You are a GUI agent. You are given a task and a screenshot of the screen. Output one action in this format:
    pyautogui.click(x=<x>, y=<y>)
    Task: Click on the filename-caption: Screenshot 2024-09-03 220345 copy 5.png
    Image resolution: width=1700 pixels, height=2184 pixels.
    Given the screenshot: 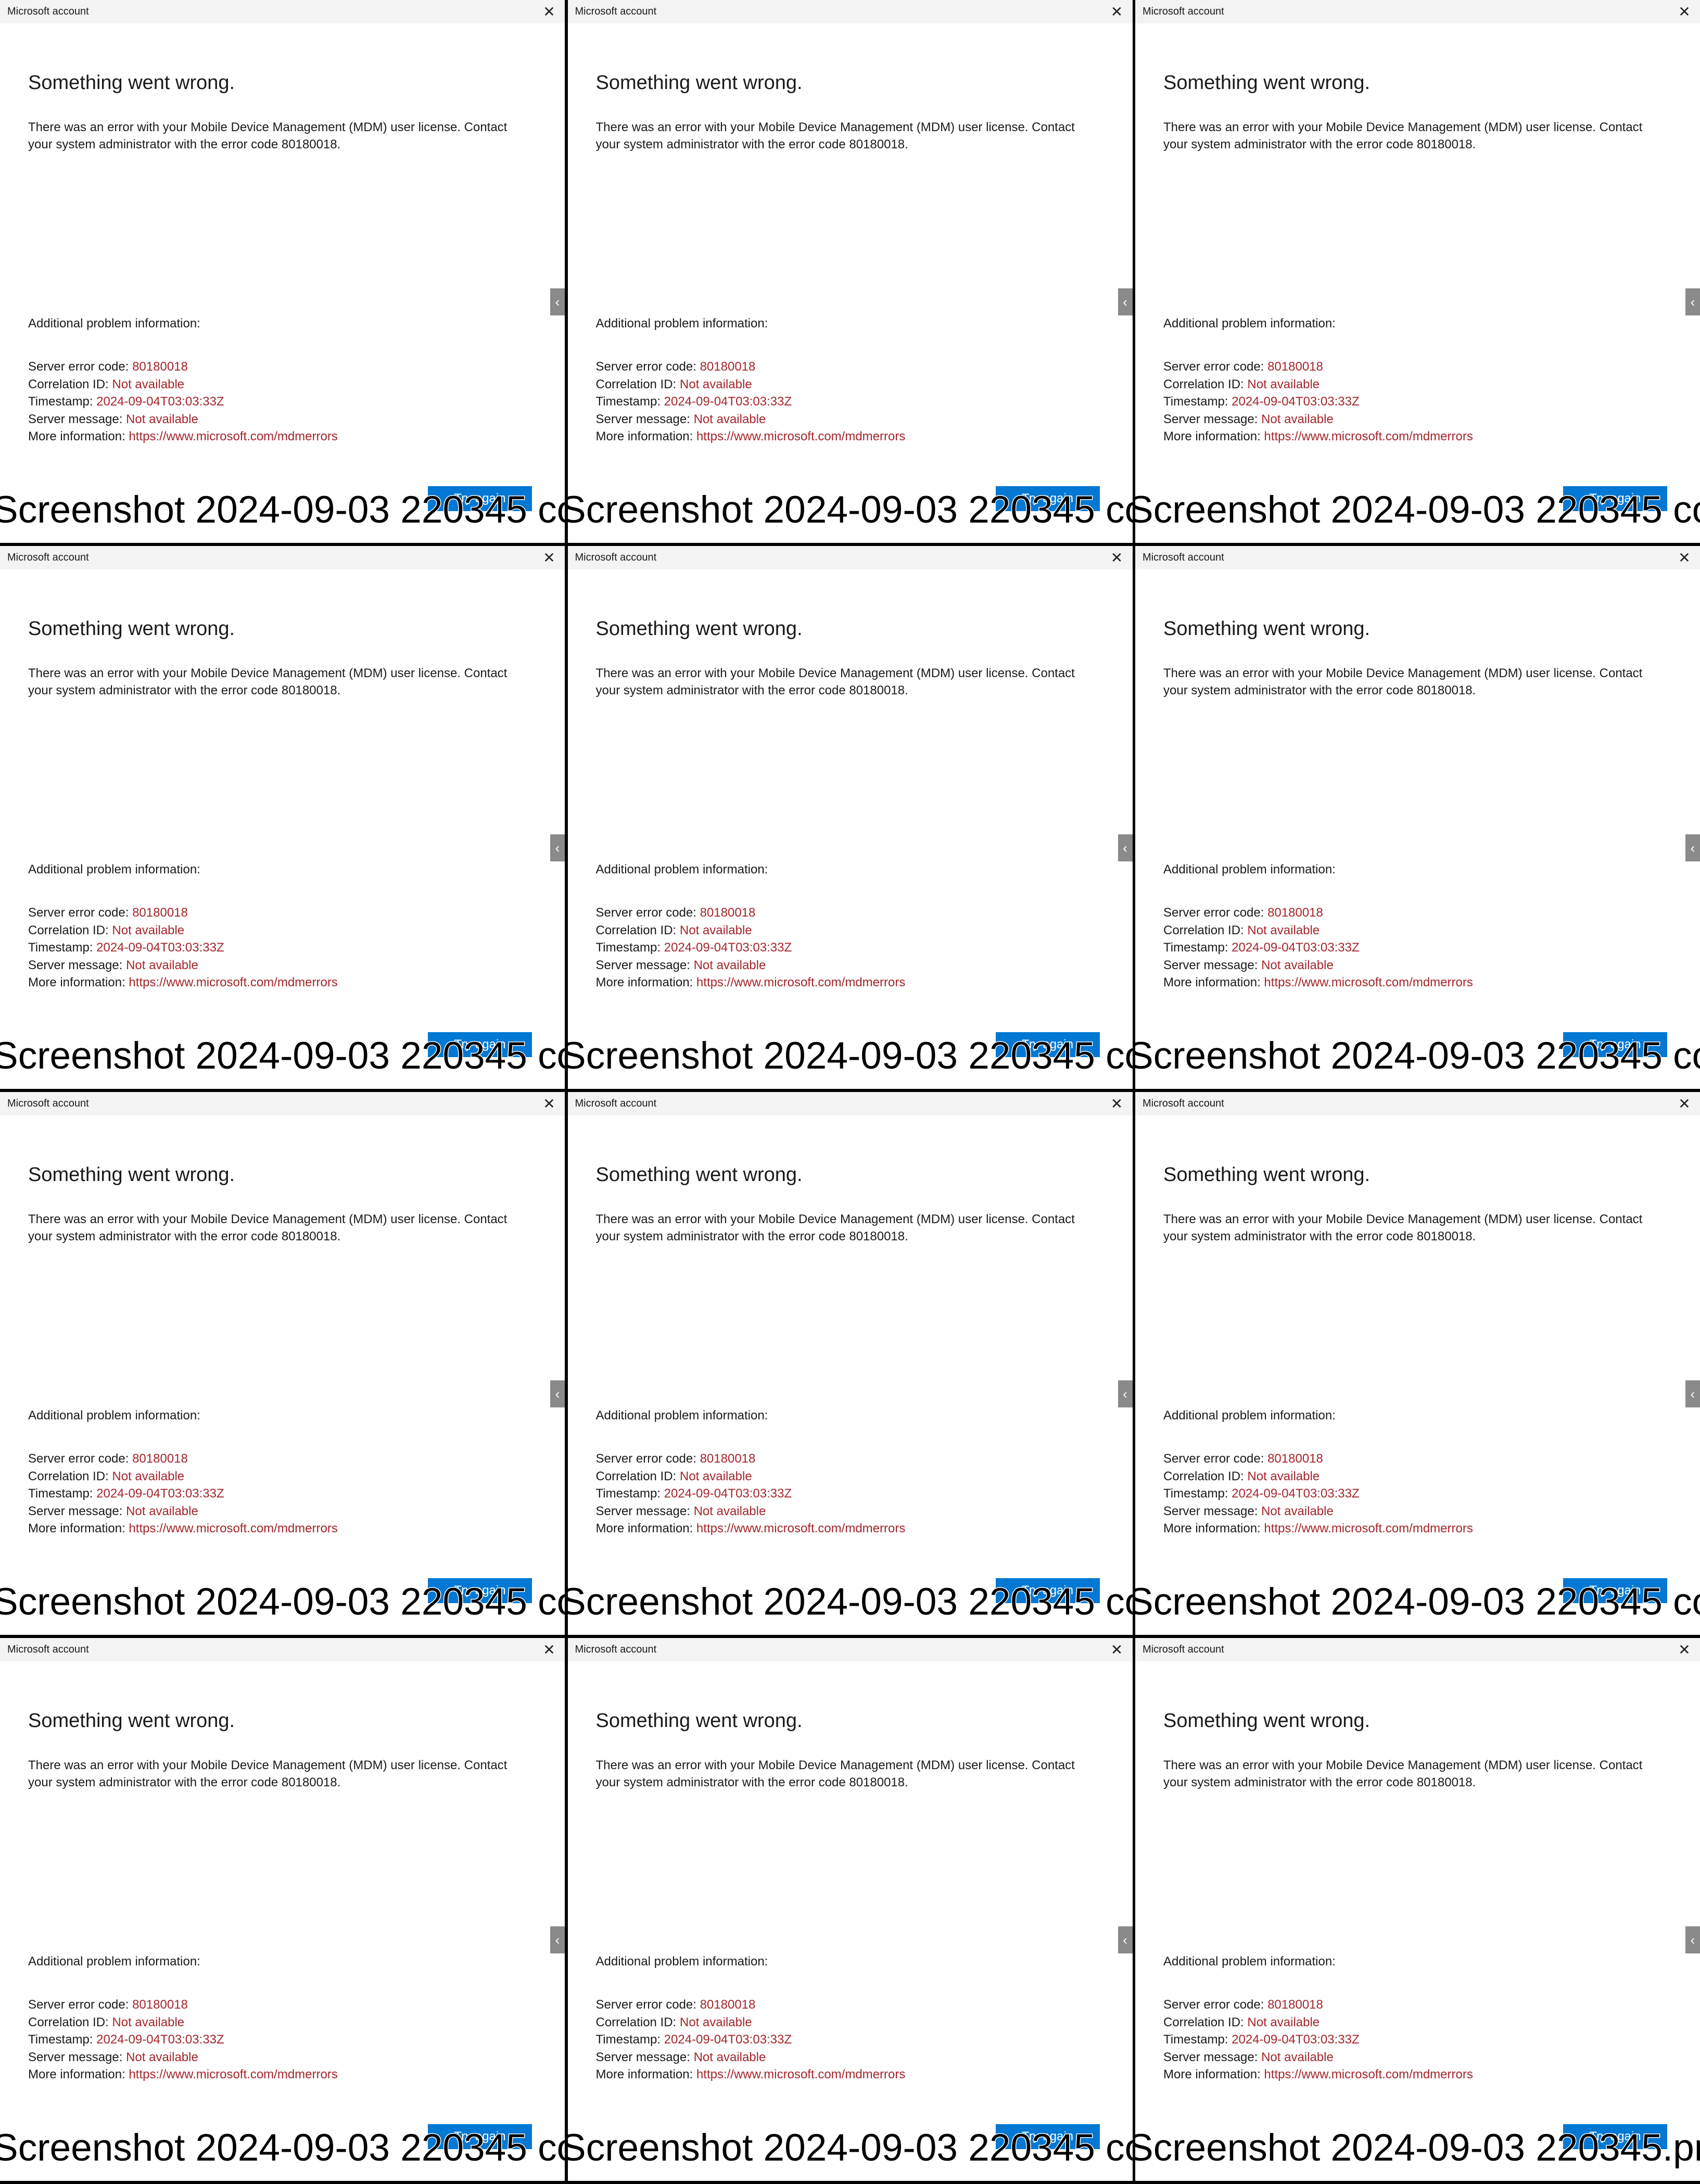 What is the action you would take?
    pyautogui.click(x=1417, y=1055)
    